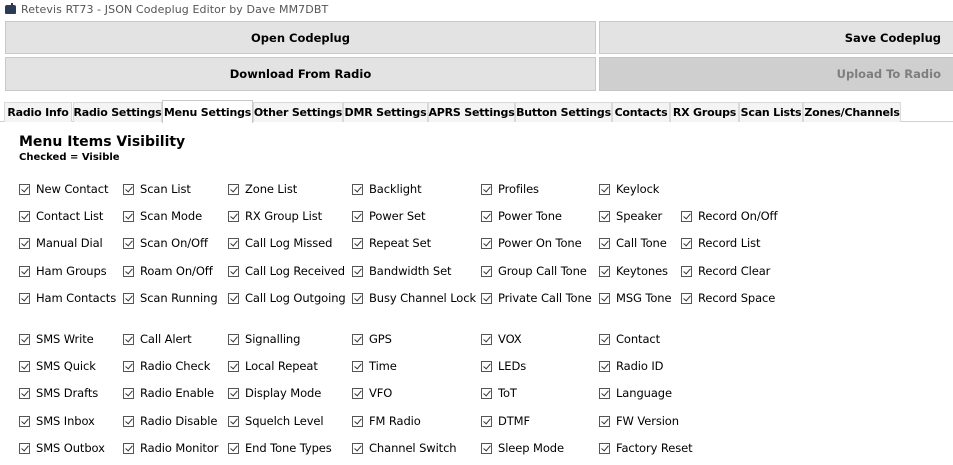  I want to click on menu-item-display-mode-checkbox: Display Mode, so click(274, 393).